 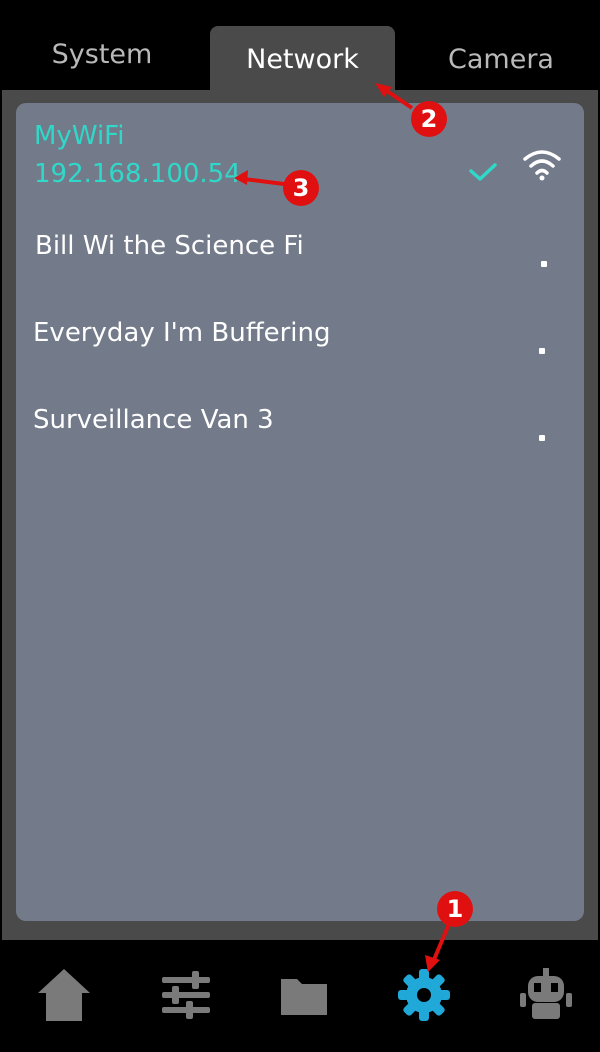 What do you see at coordinates (137, 174) in the screenshot?
I see `network-ip-address: 192.168.100.54` at bounding box center [137, 174].